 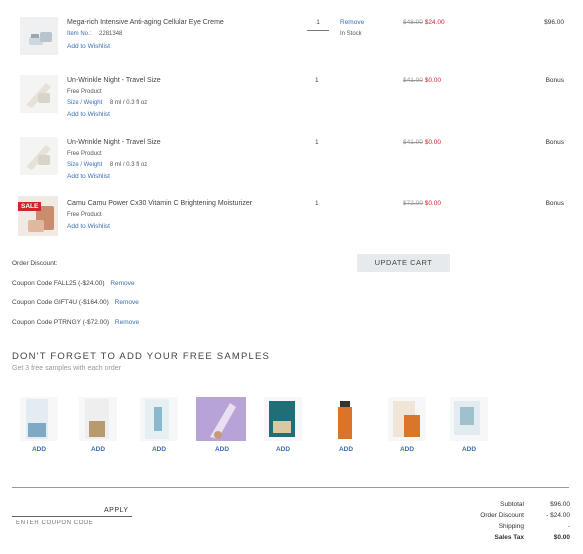 What do you see at coordinates (61, 322) in the screenshot?
I see `coupon-code-text: Coupon Code PTRNGY (-$72.00)` at bounding box center [61, 322].